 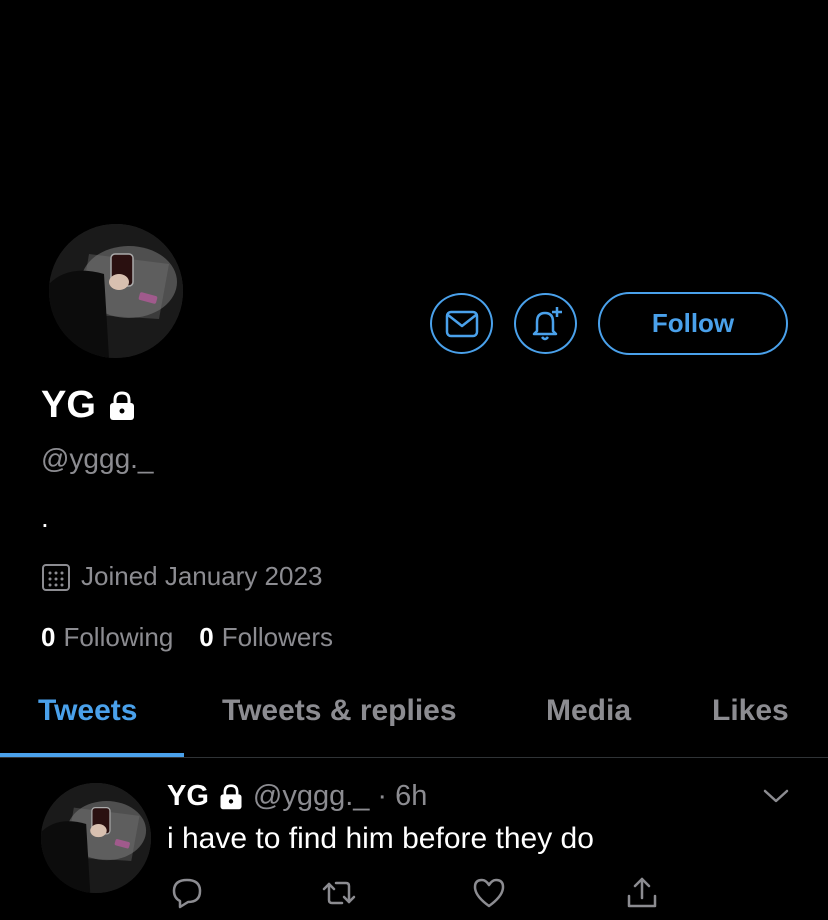 I want to click on profile-display-name: YG, so click(x=89, y=405).